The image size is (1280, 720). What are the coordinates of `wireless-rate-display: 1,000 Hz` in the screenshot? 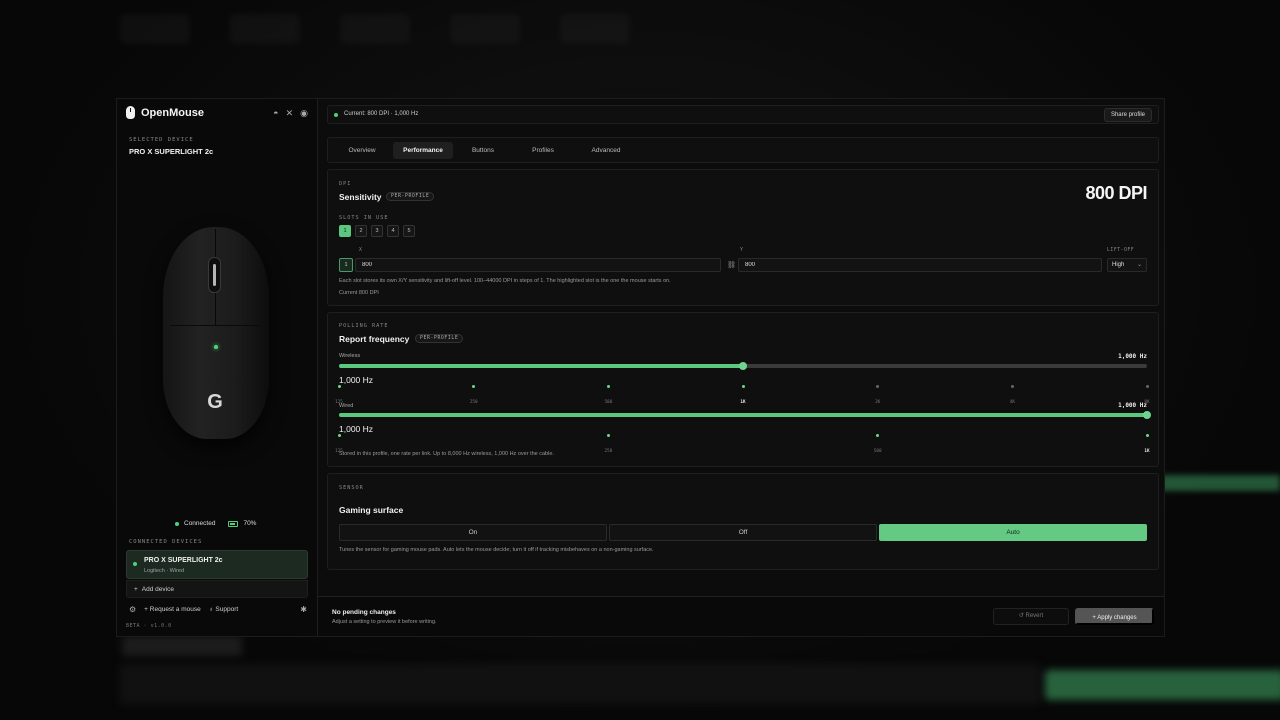 It's located at (356, 380).